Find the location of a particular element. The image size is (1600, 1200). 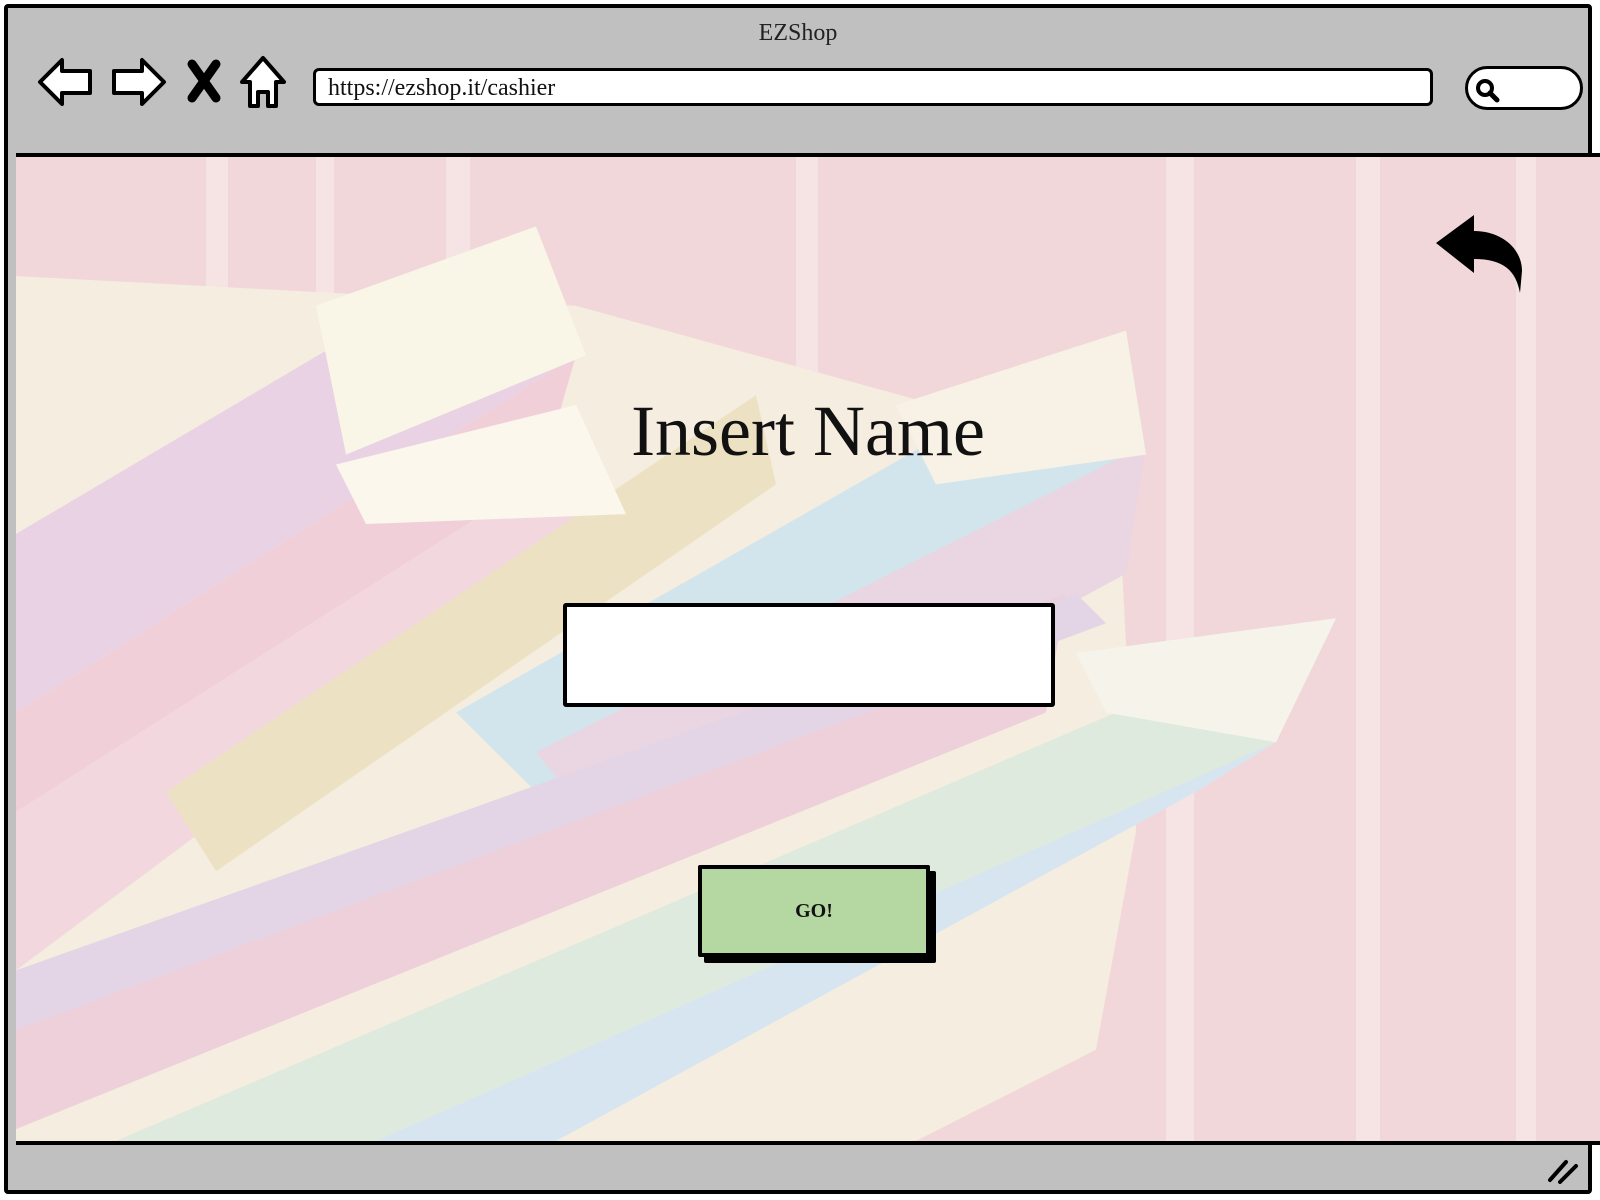

home-icon is located at coordinates (263, 82).